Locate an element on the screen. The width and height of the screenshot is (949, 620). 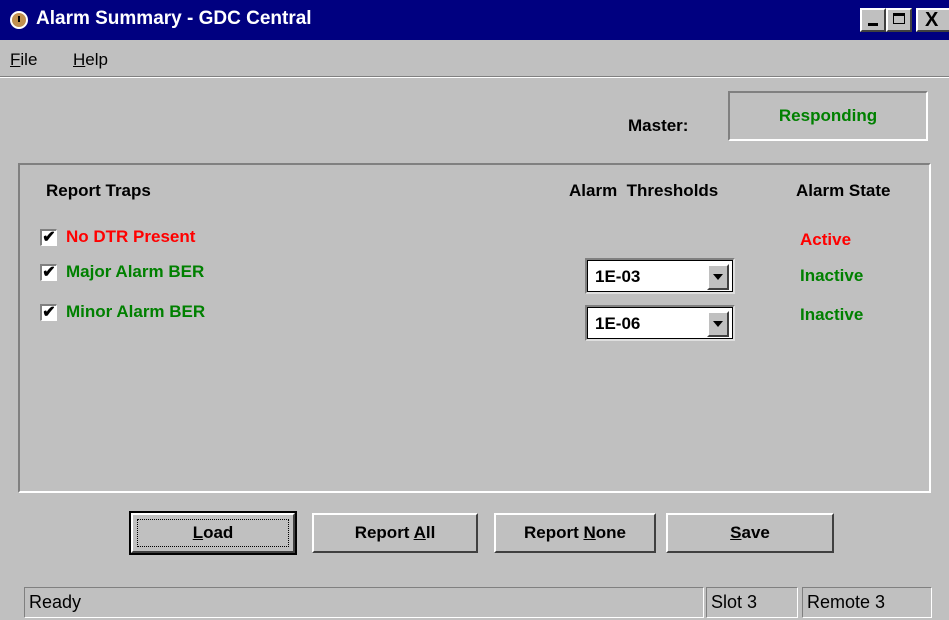
no-dtr-checkbox: ✔ is located at coordinates (48, 237).